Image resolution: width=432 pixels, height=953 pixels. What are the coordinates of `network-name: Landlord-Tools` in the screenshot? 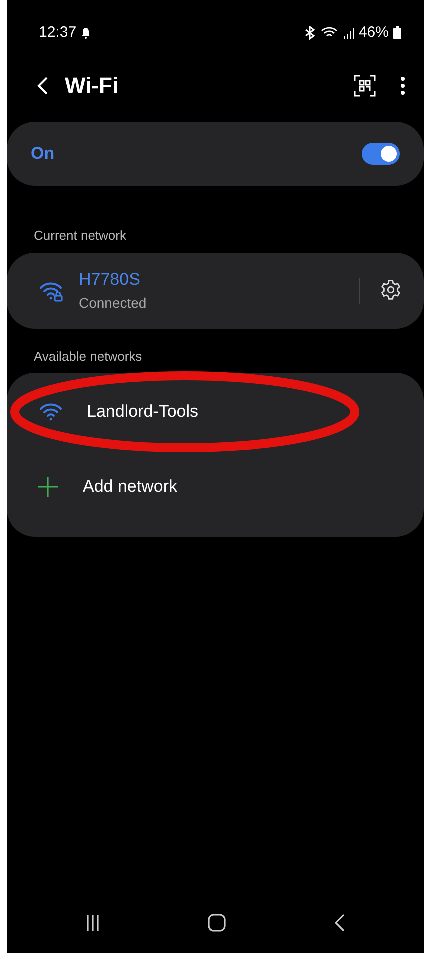 It's located at (143, 412).